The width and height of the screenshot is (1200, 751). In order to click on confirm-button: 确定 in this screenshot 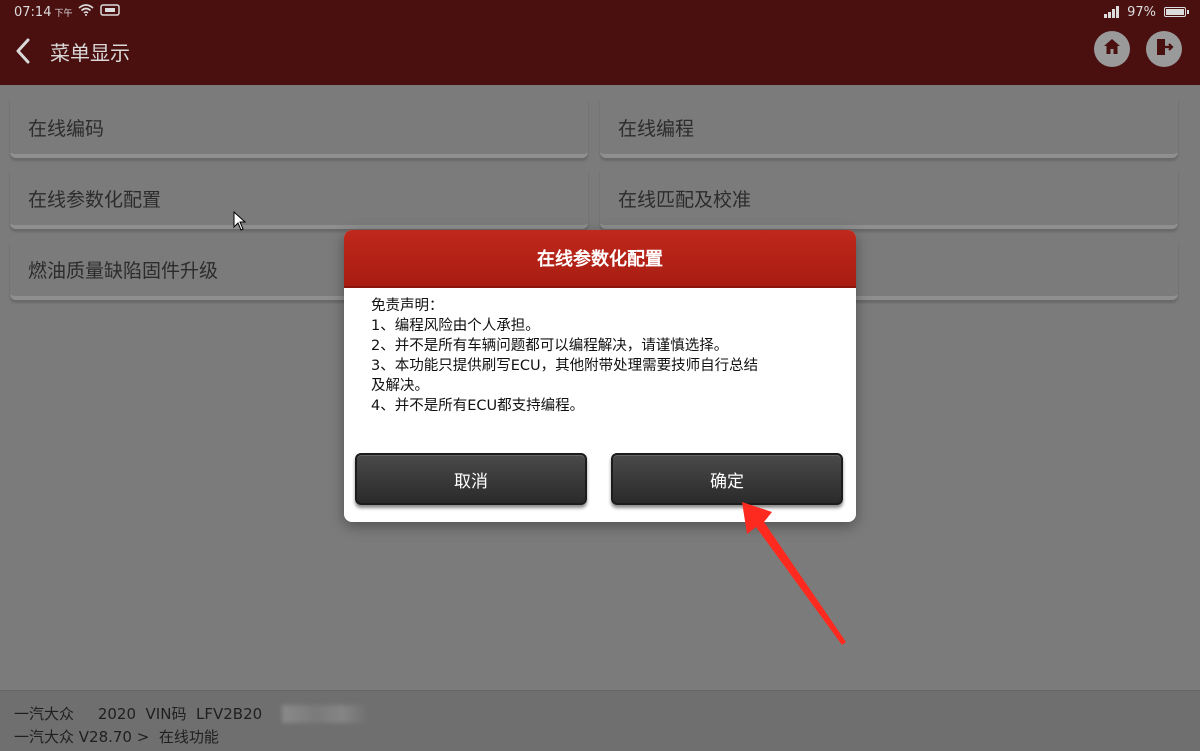, I will do `click(727, 479)`.